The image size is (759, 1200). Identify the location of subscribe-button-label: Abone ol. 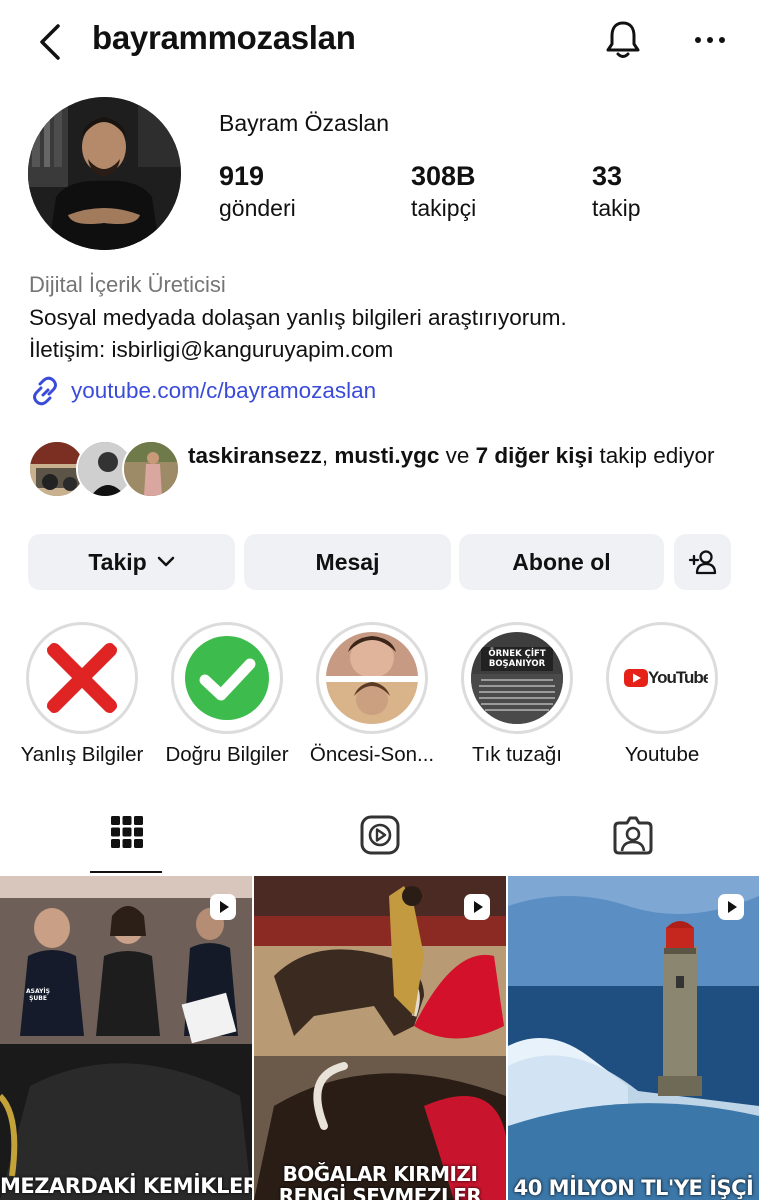
(561, 561).